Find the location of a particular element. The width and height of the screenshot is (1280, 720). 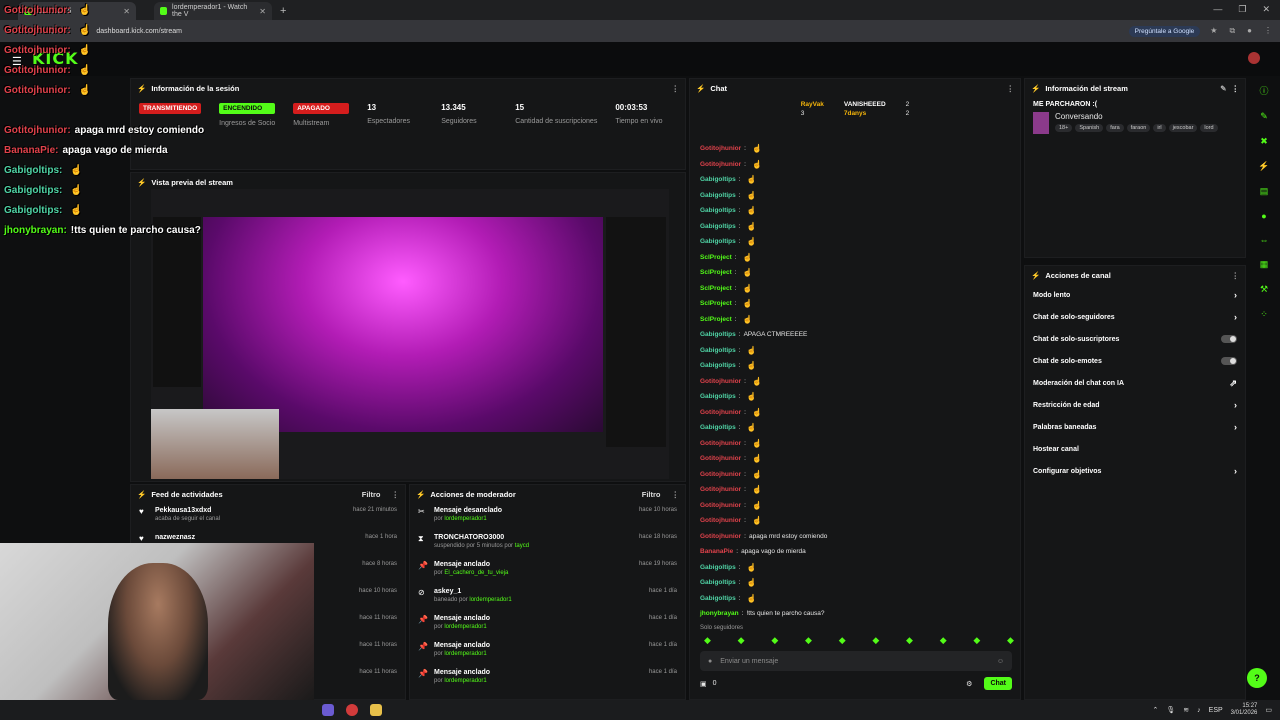

channel-action-item: Moderación del chat con IA ⇗ is located at coordinates (1135, 383).